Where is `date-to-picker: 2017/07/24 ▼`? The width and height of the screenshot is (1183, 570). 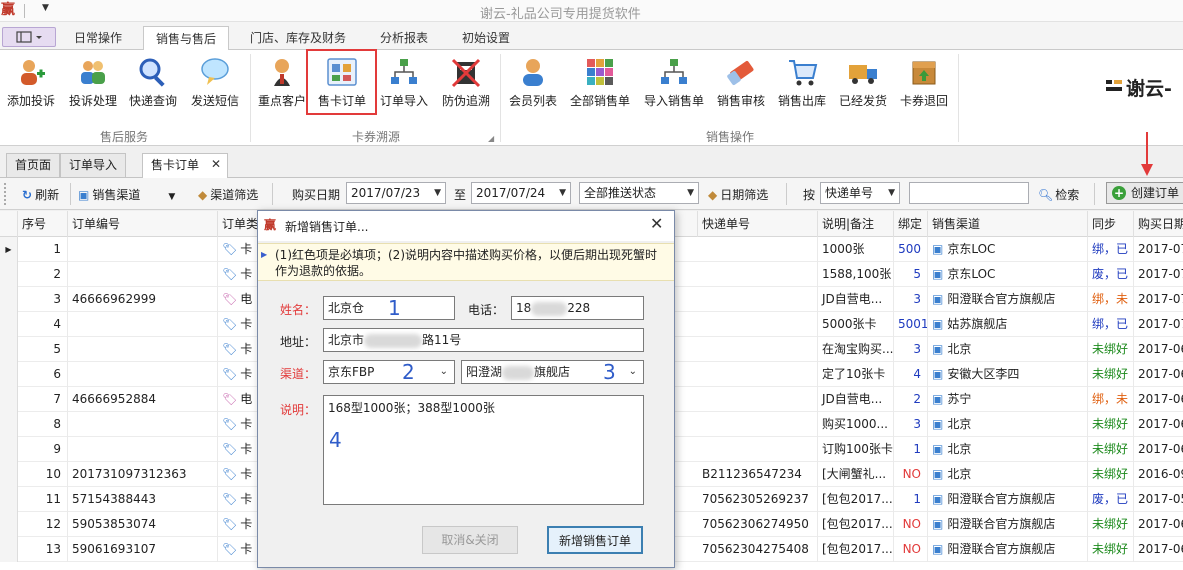 date-to-picker: 2017/07/24 ▼ is located at coordinates (521, 193).